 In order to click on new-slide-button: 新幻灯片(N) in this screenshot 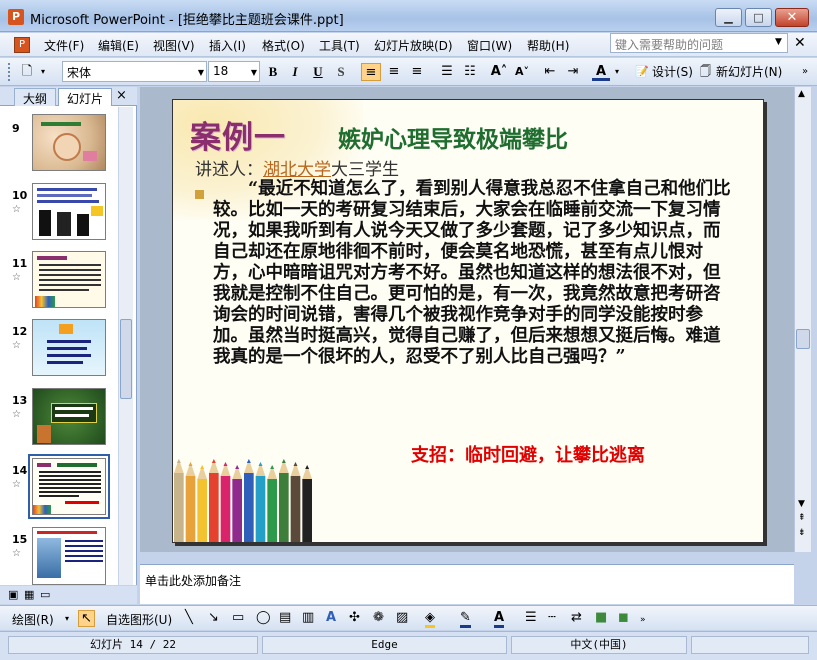, I will do `click(749, 71)`.